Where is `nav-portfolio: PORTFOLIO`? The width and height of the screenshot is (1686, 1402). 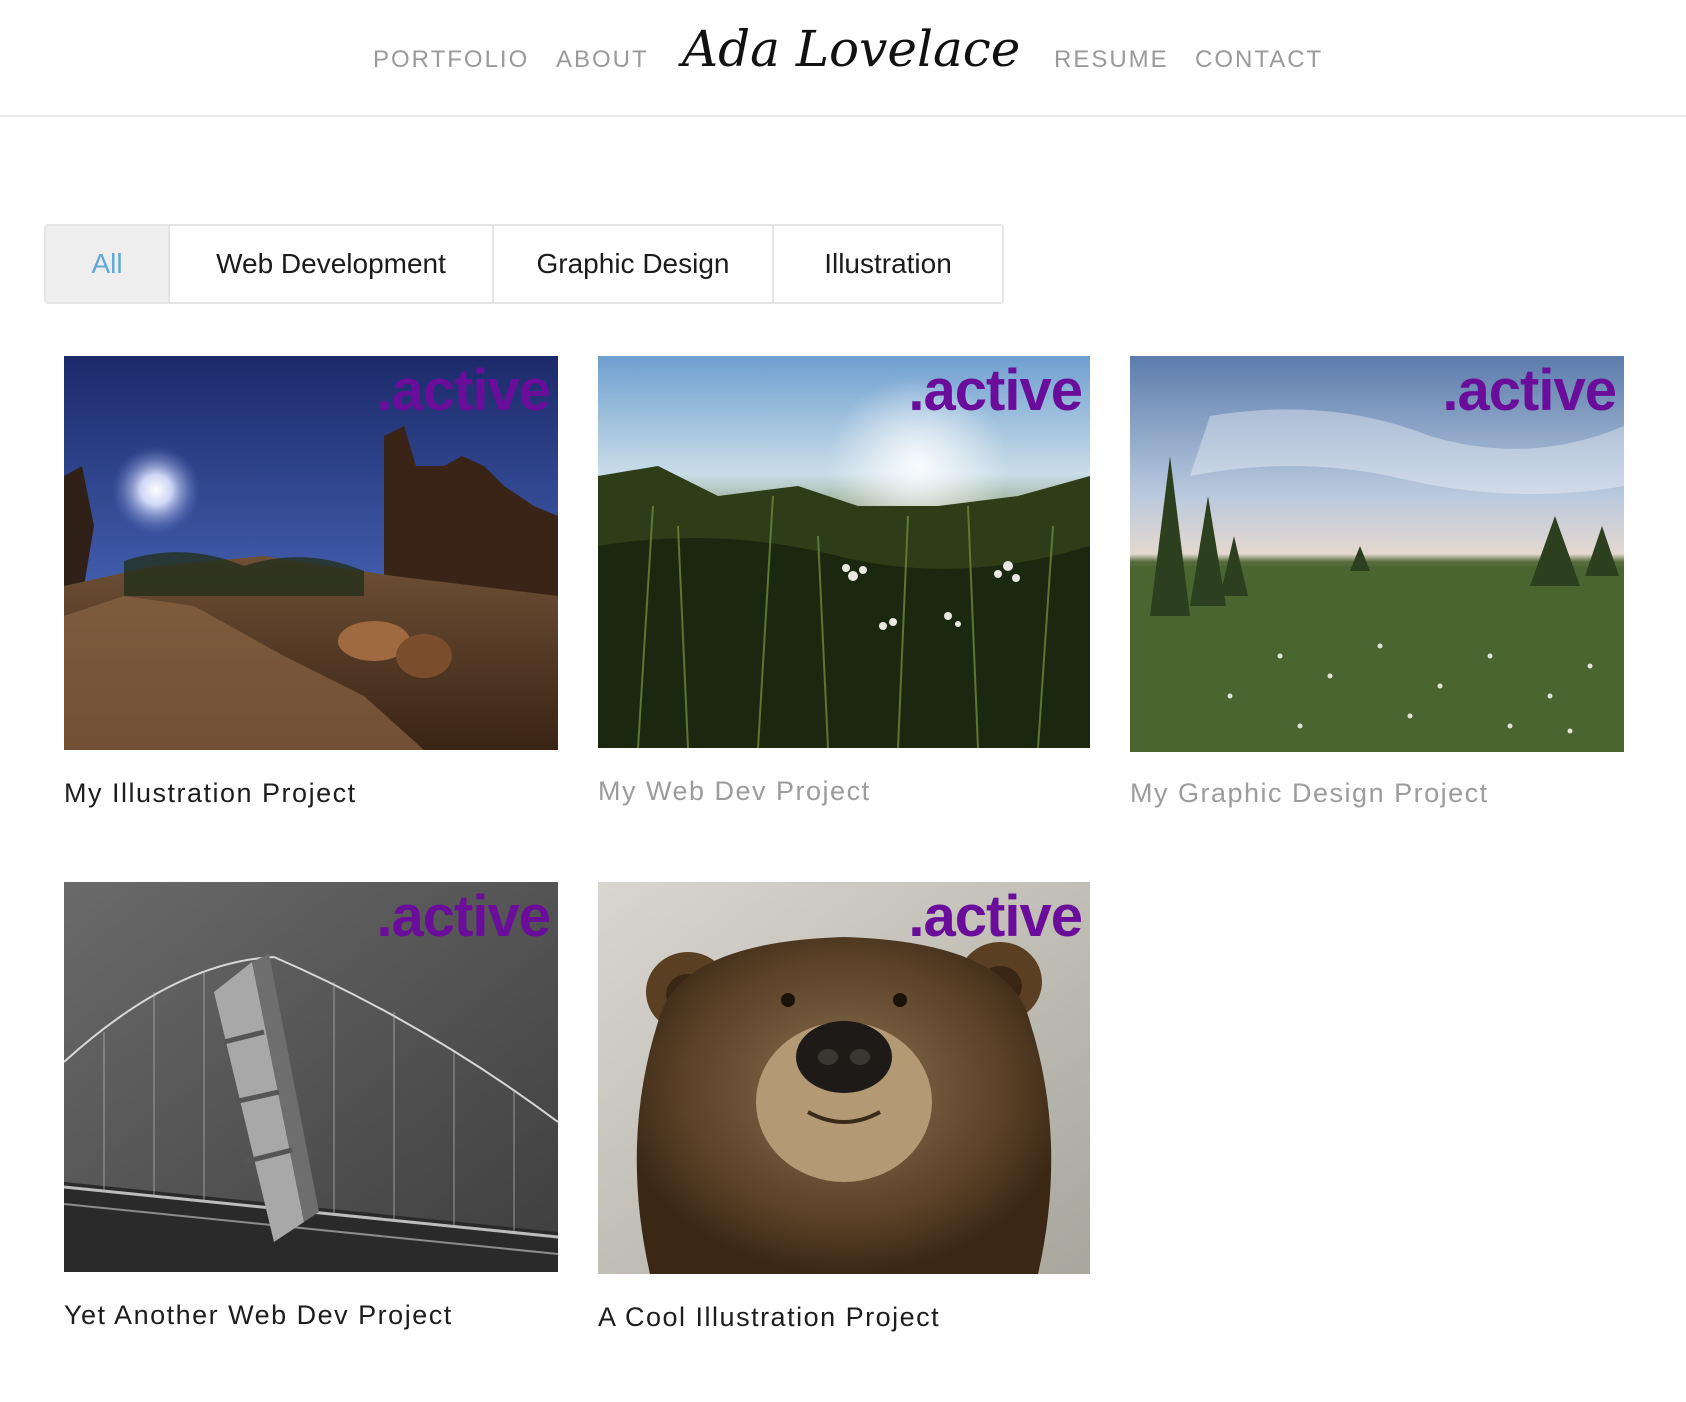 nav-portfolio: PORTFOLIO is located at coordinates (451, 60).